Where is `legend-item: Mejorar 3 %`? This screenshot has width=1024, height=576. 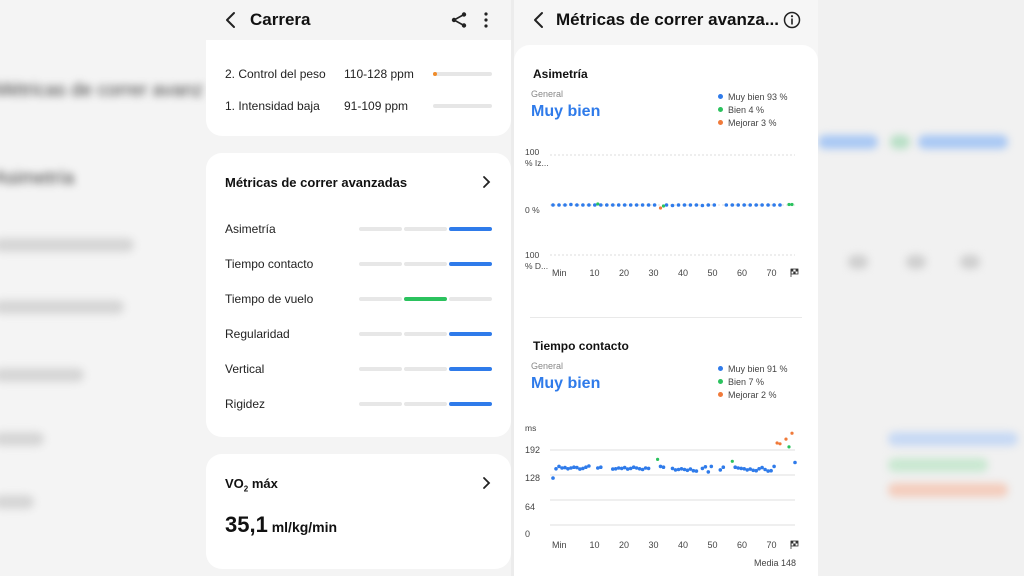
legend-item: Mejorar 3 % is located at coordinates (753, 122).